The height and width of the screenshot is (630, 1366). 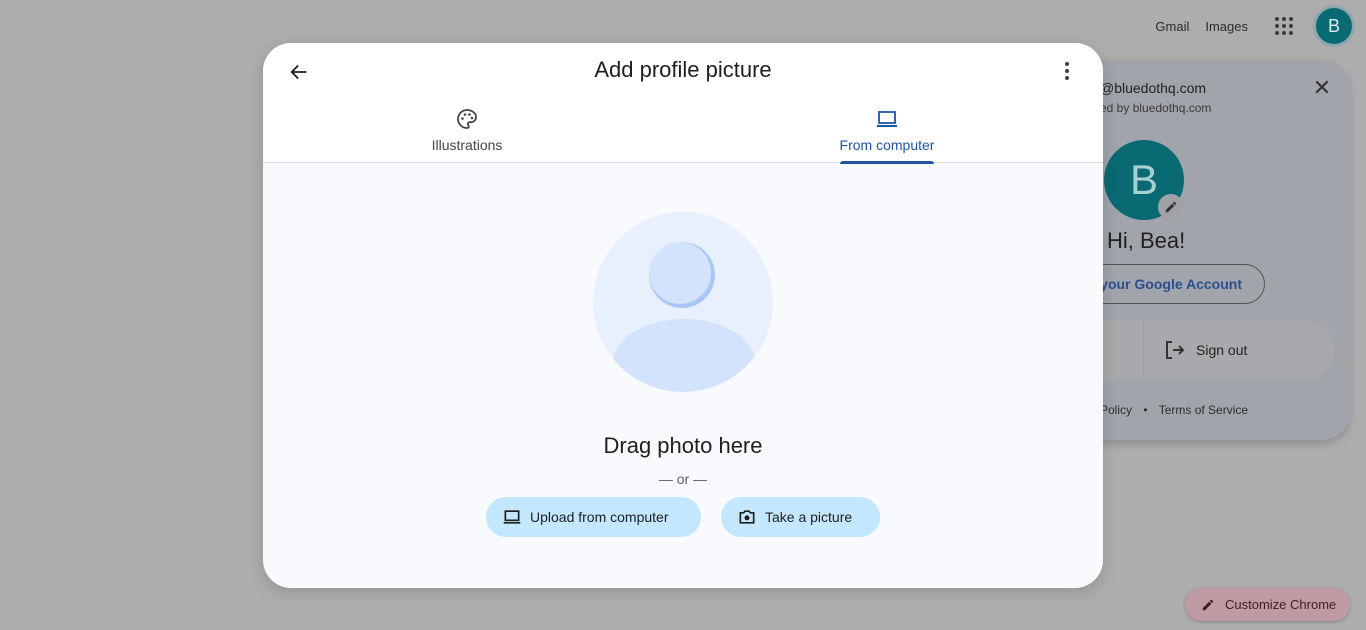 What do you see at coordinates (1146, 240) in the screenshot?
I see `greeting: Hi, Bea!` at bounding box center [1146, 240].